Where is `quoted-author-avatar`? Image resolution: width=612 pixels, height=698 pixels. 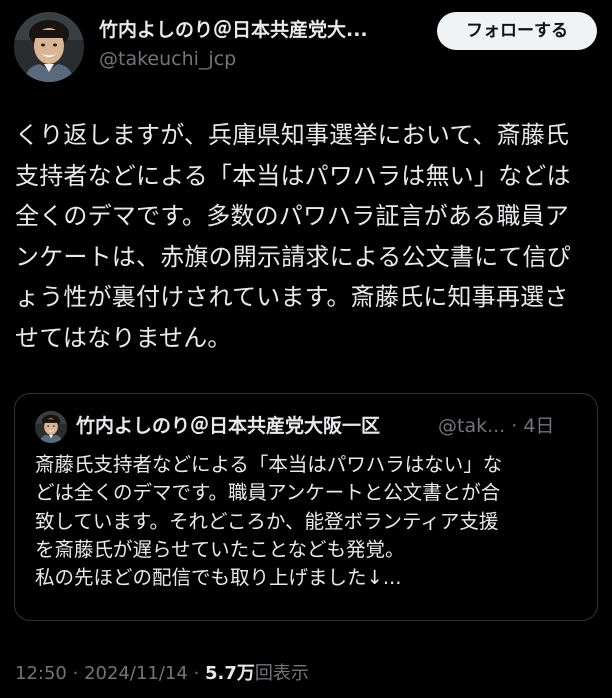 quoted-author-avatar is located at coordinates (51, 427).